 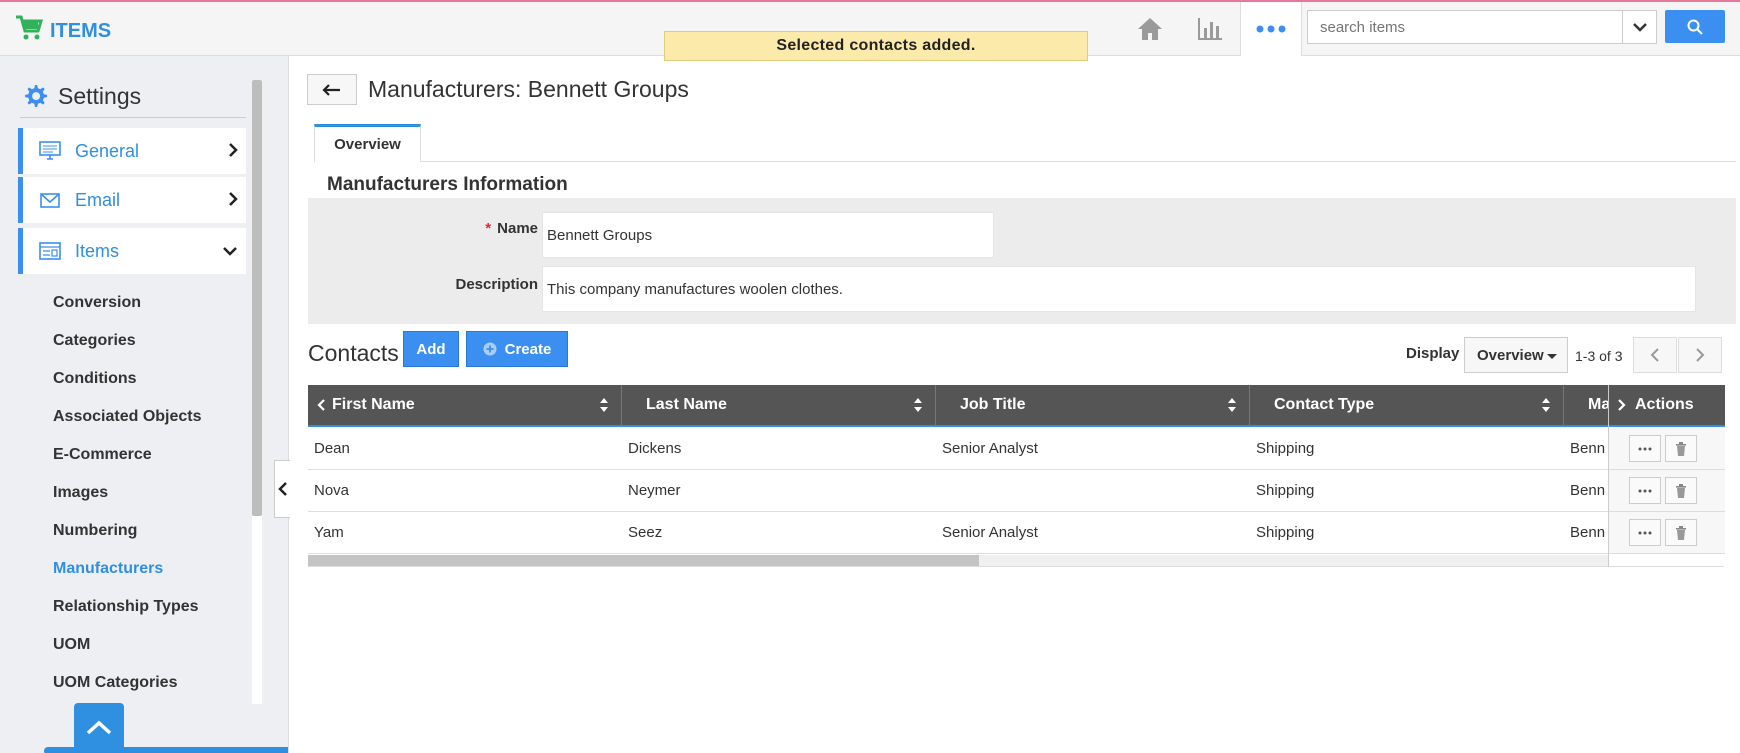 I want to click on cell-last-name: Dickens, so click(x=655, y=448).